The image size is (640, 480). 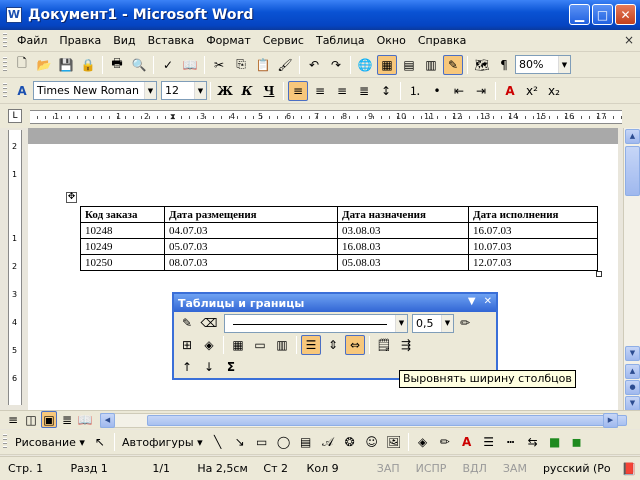 I want to click on table-cell: 10250, so click(x=122, y=262).